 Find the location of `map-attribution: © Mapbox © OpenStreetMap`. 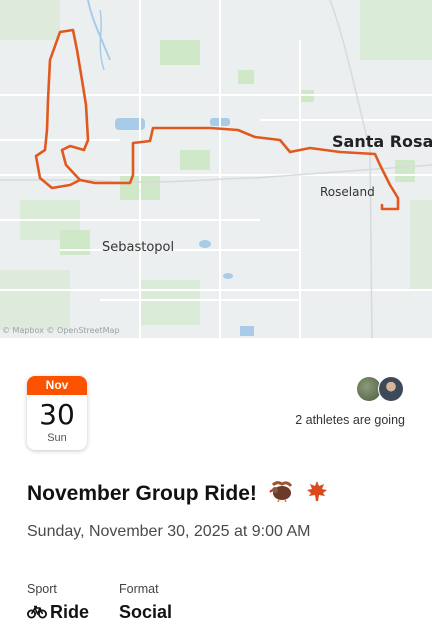

map-attribution: © Mapbox © OpenStreetMap is located at coordinates (61, 330).